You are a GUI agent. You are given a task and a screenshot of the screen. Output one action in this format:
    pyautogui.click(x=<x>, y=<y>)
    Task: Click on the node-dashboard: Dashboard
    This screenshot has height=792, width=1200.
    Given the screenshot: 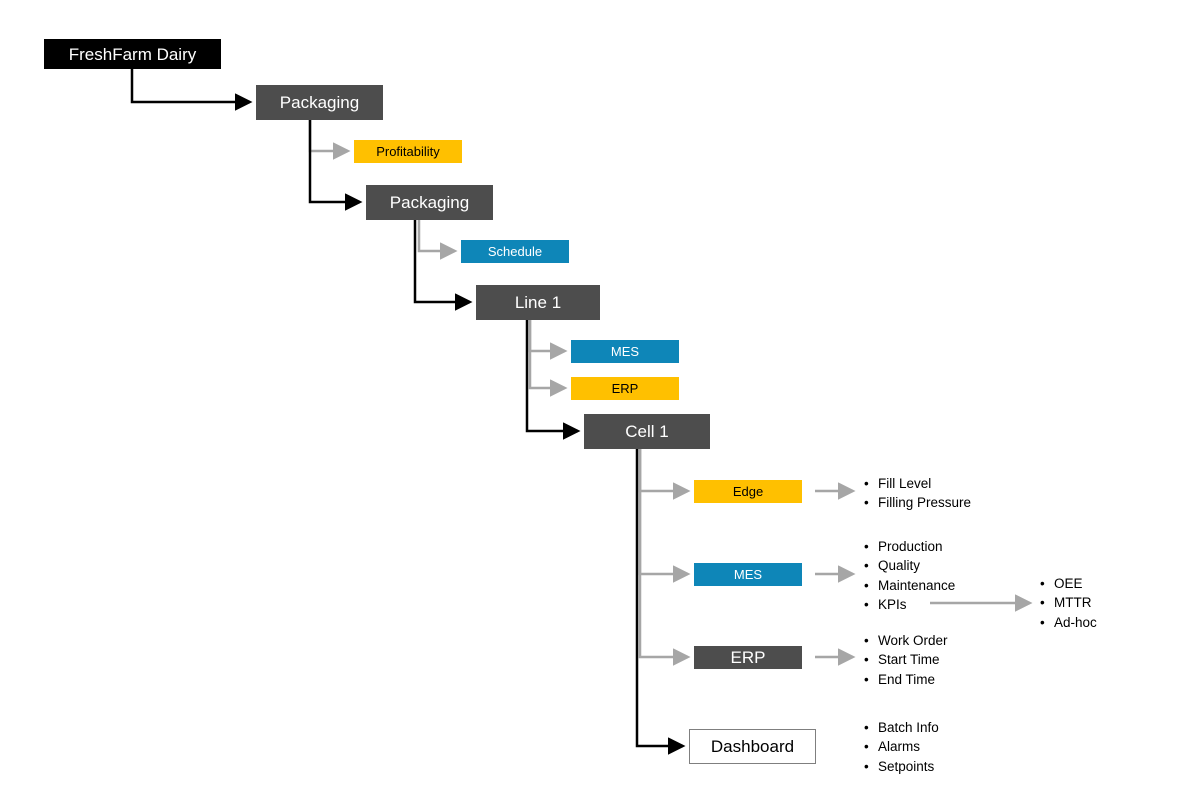 What is the action you would take?
    pyautogui.click(x=752, y=746)
    